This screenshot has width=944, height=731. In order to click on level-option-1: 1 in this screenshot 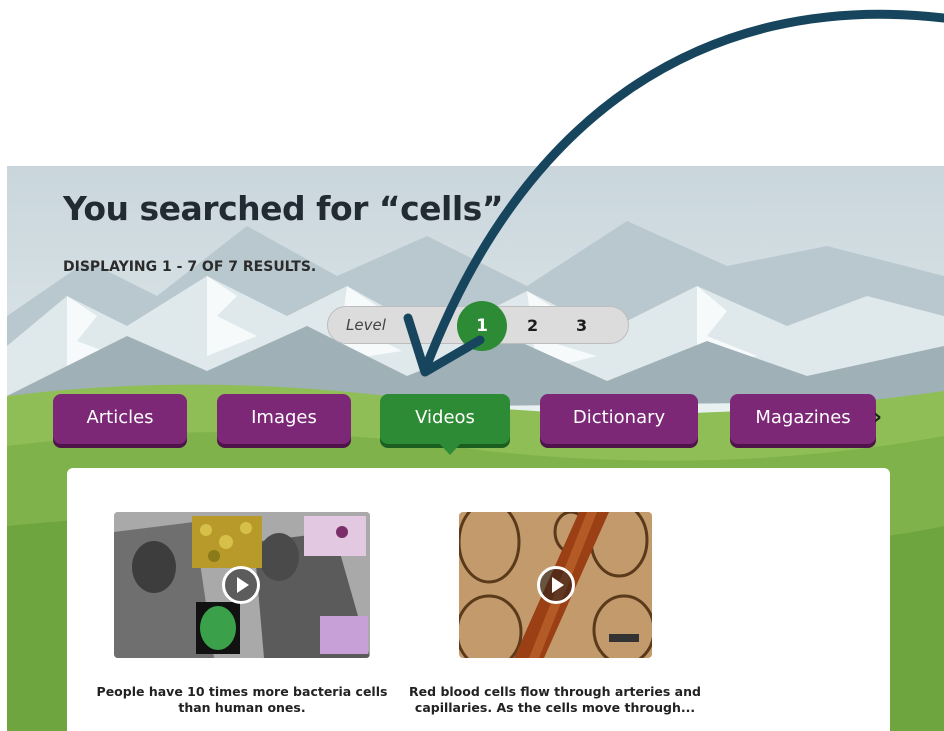, I will do `click(482, 326)`.